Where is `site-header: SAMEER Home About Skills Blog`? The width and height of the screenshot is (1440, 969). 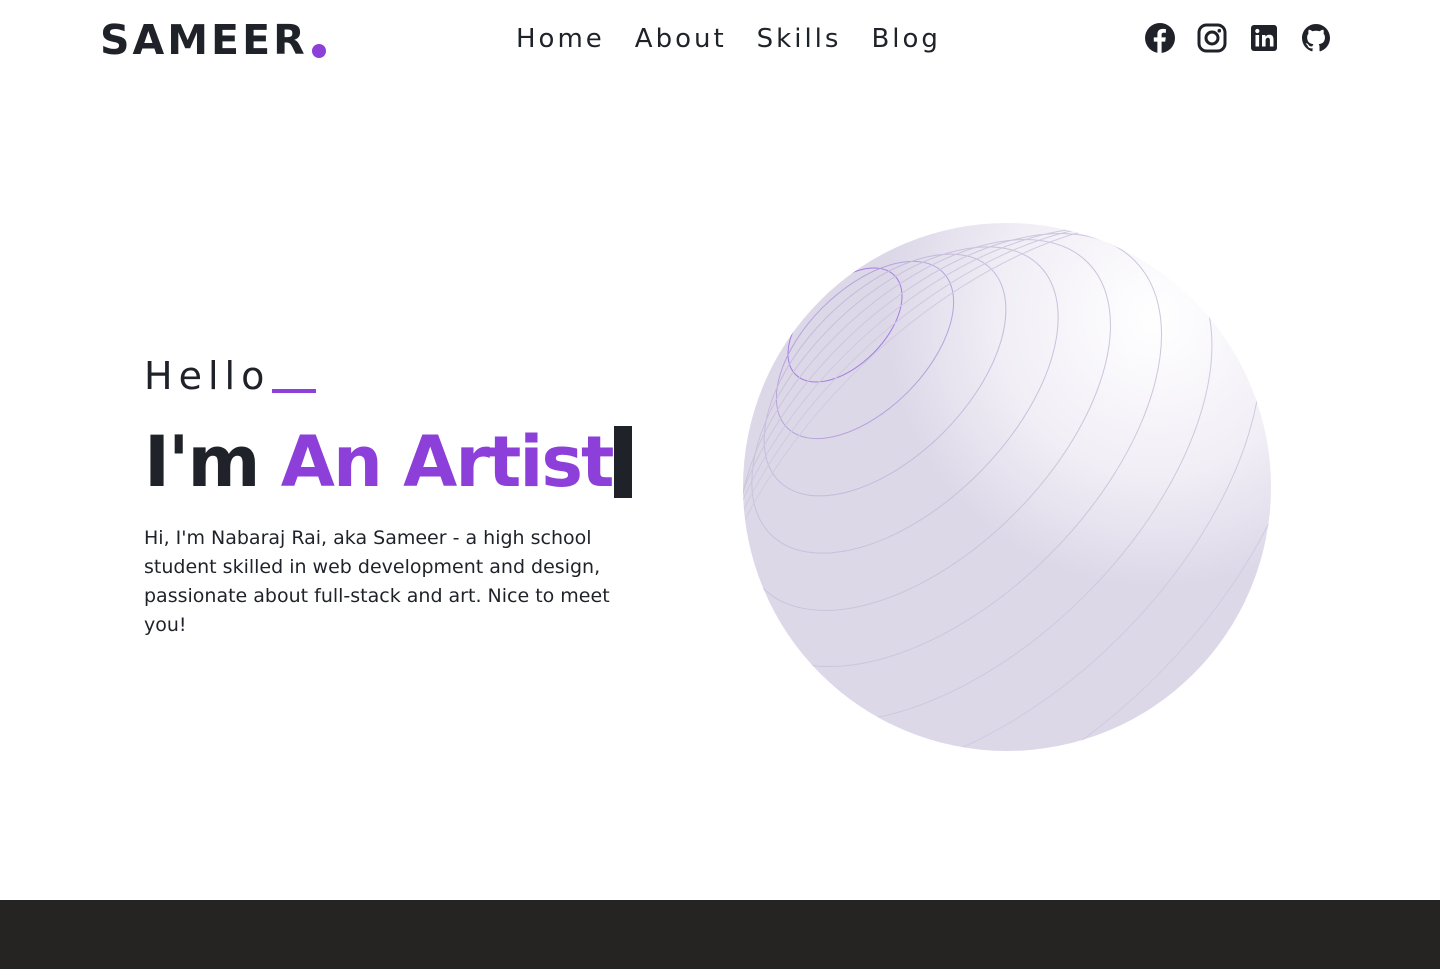 site-header: SAMEER Home About Skills Blog is located at coordinates (720, 40).